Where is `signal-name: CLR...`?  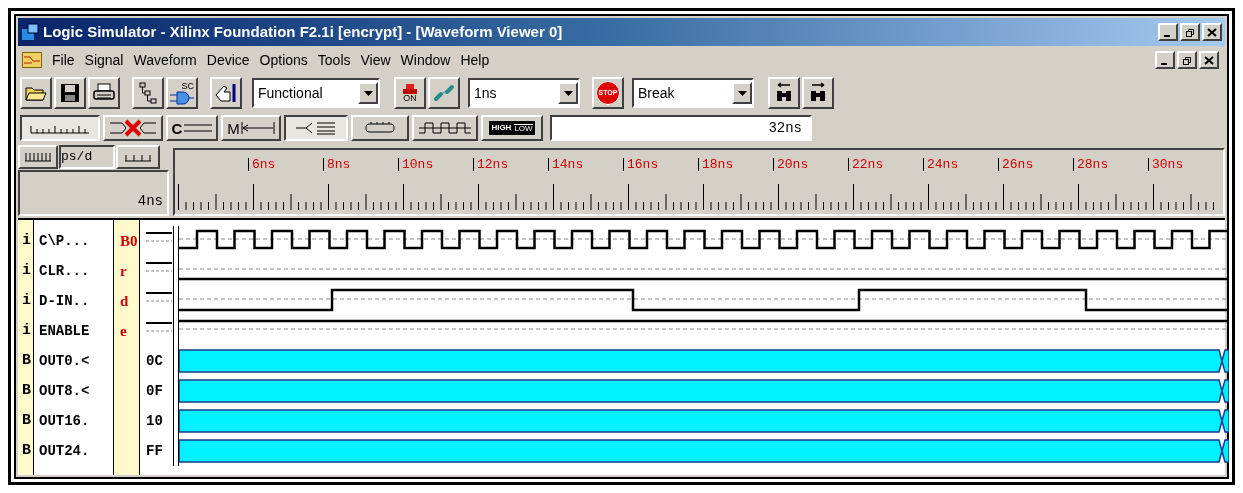
signal-name: CLR... is located at coordinates (78, 271).